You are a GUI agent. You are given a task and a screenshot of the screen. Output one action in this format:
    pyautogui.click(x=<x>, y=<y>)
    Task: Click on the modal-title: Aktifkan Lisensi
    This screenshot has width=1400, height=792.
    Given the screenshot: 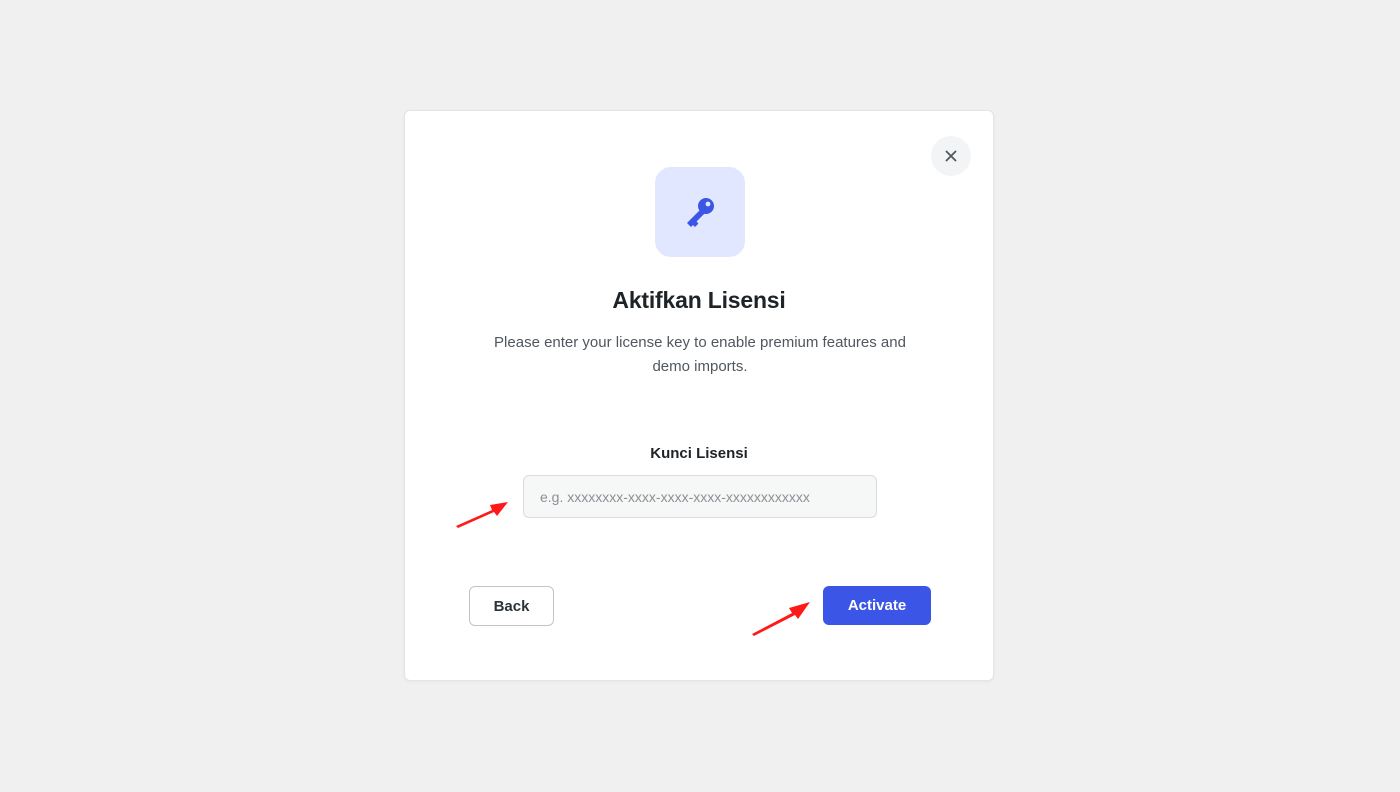 What is the action you would take?
    pyautogui.click(x=699, y=300)
    